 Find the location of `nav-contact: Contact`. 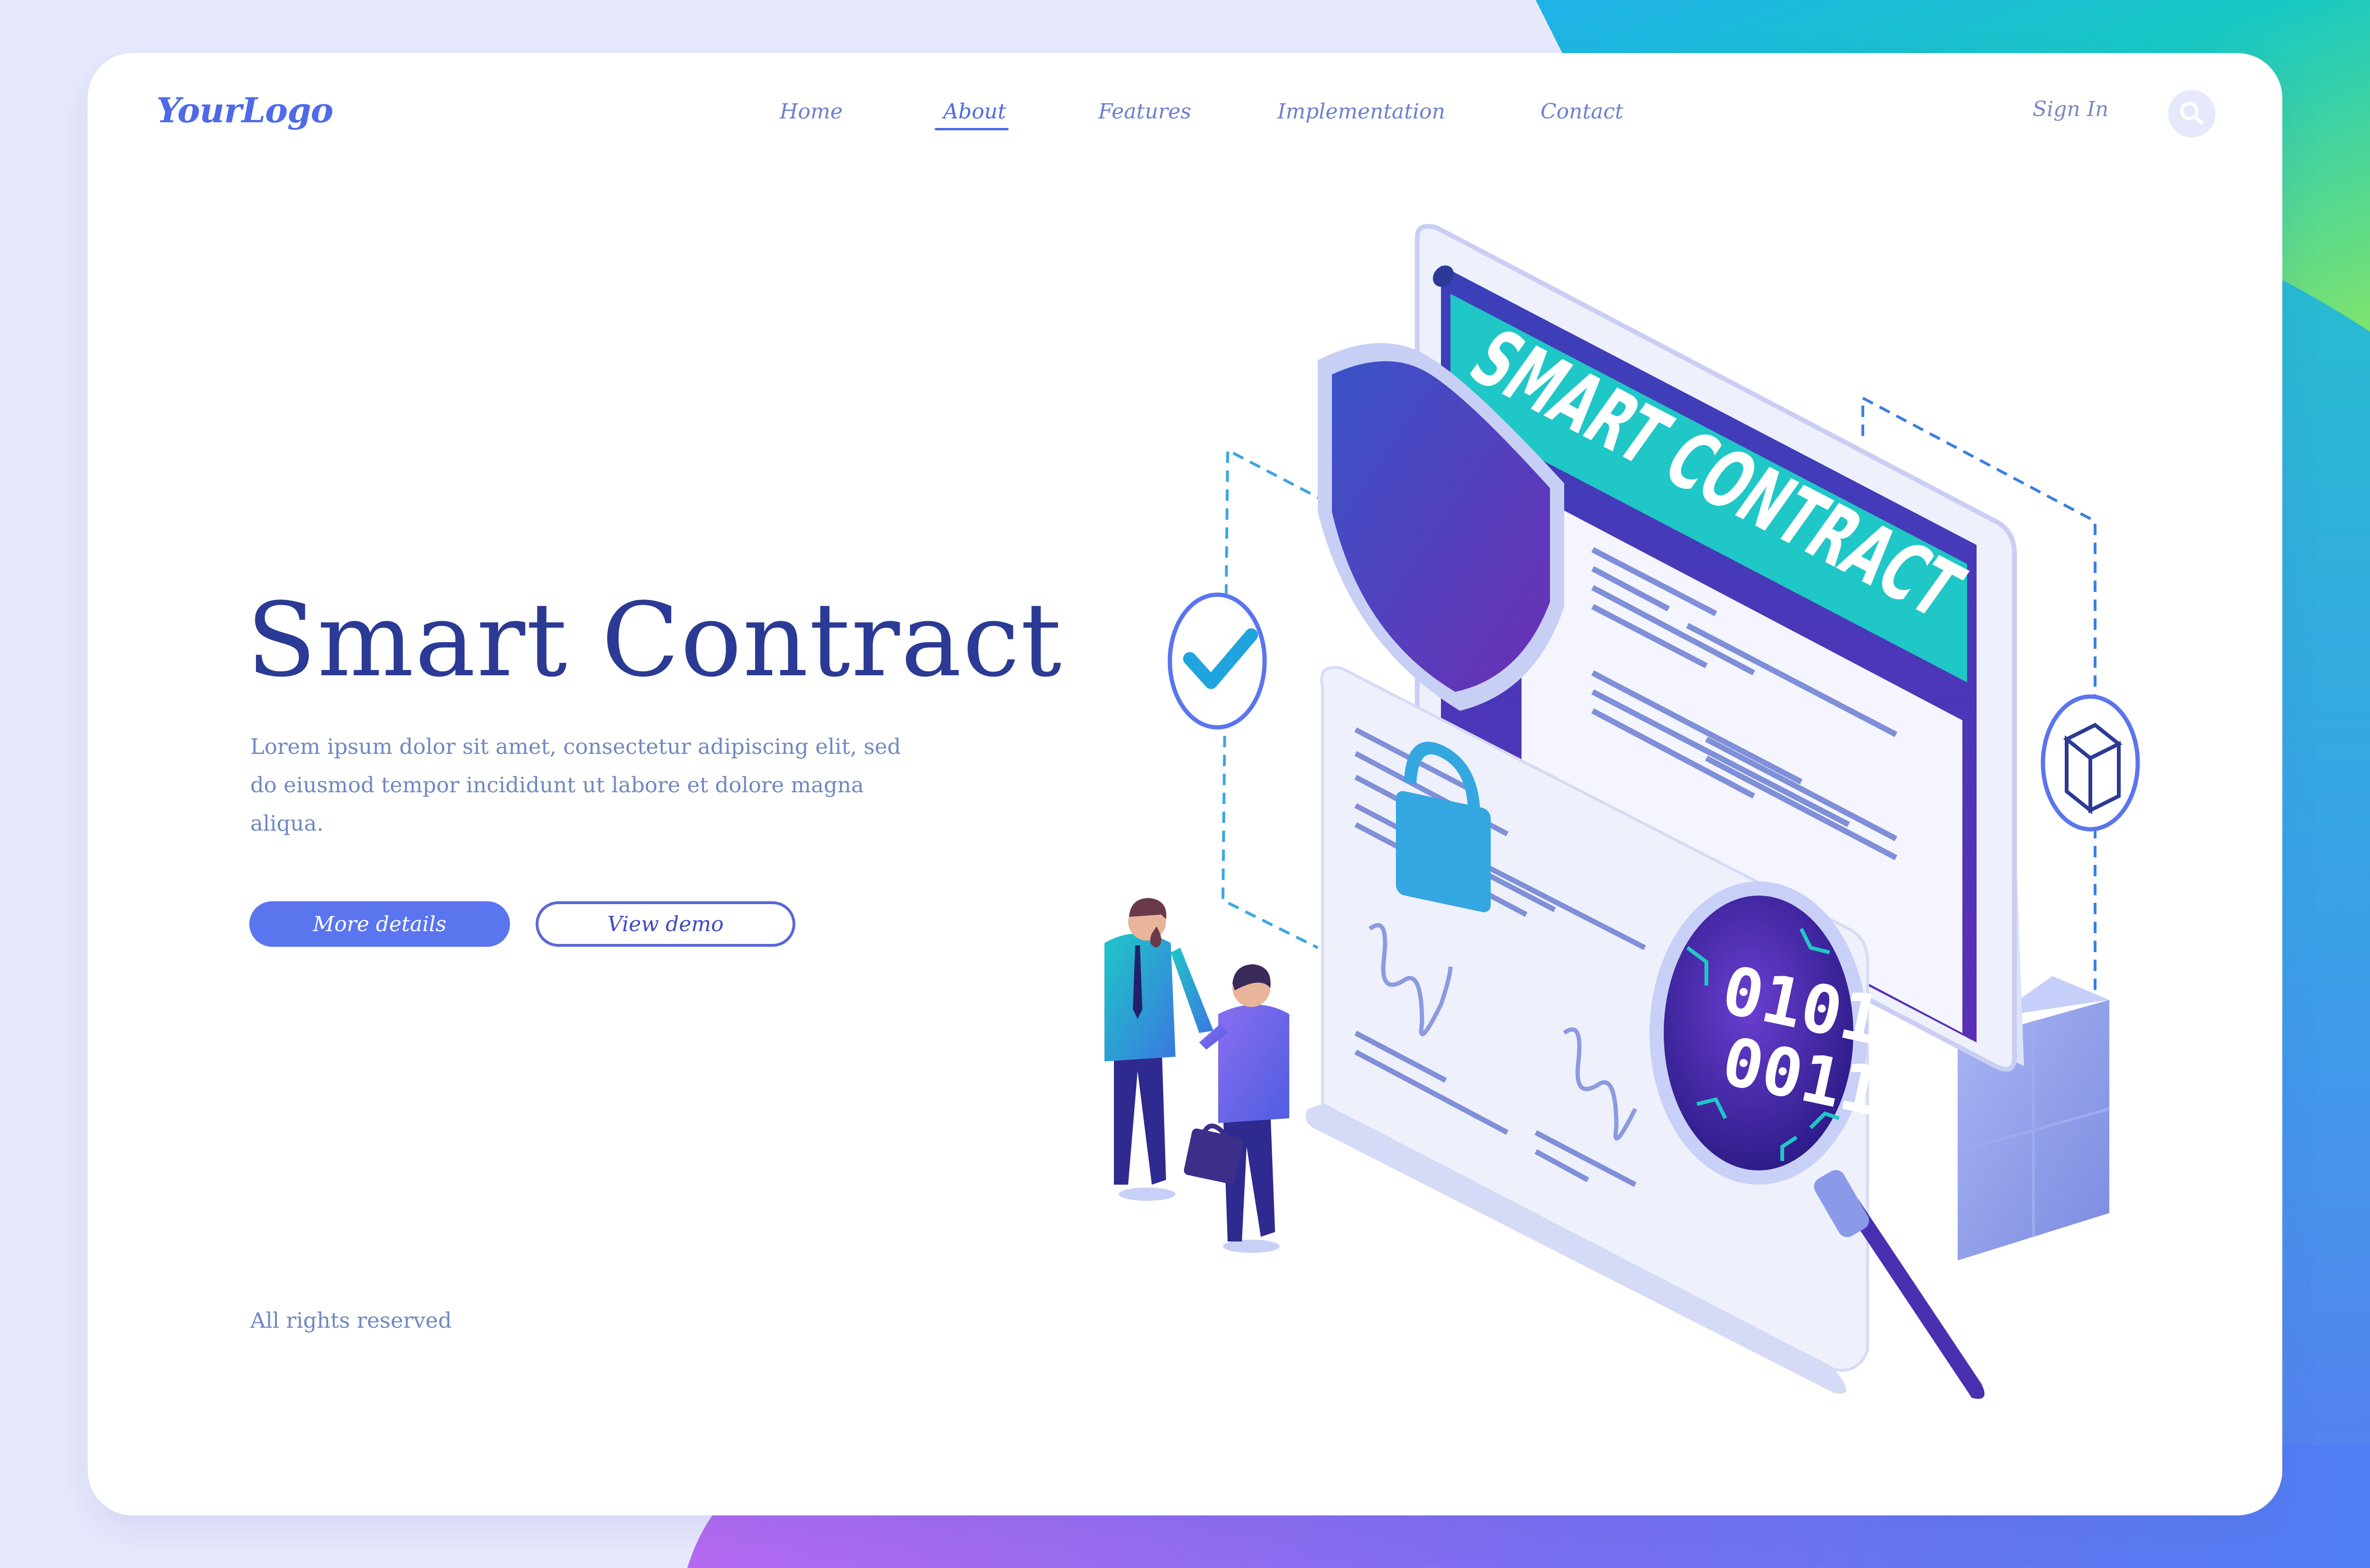

nav-contact: Contact is located at coordinates (1581, 112).